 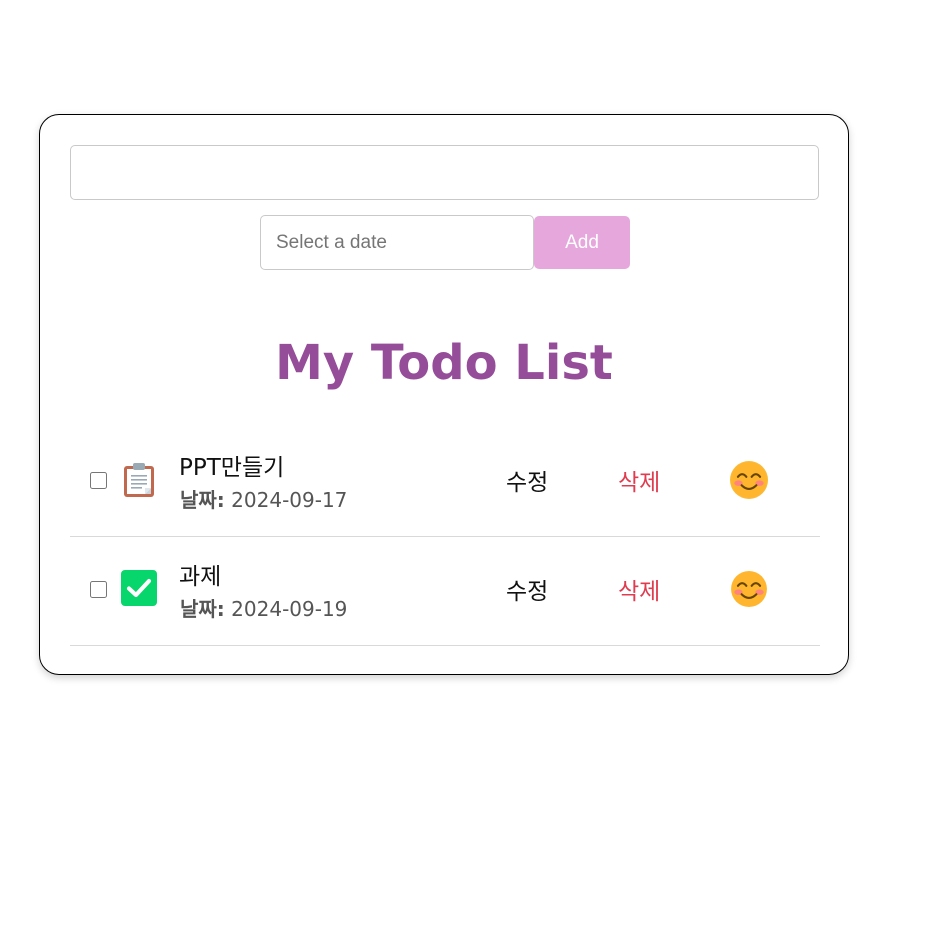 I want to click on page-title: My Todo List, so click(x=444, y=363).